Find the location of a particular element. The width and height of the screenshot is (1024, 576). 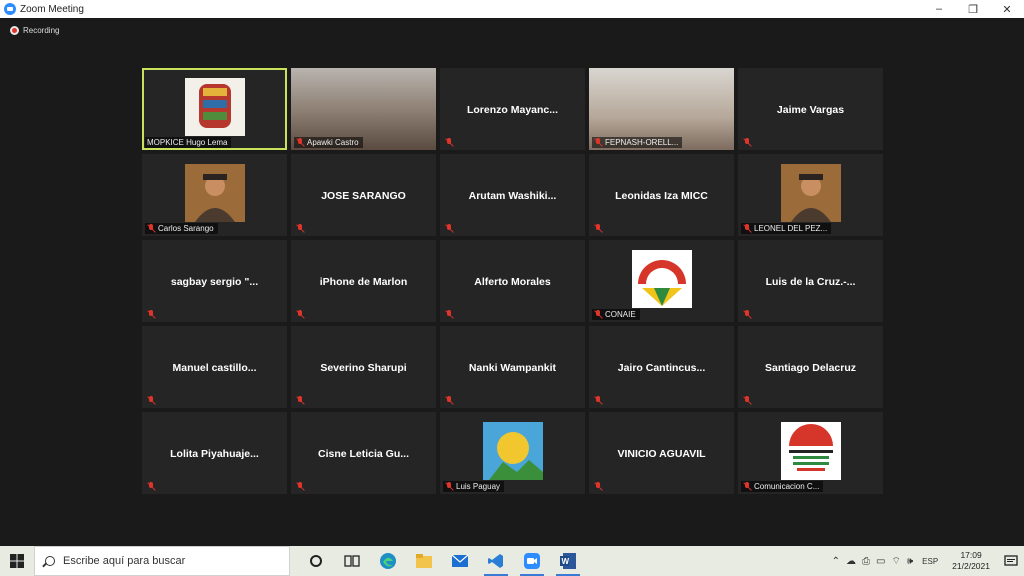

participant-tile: Santiago Delacruz is located at coordinates (810, 367).